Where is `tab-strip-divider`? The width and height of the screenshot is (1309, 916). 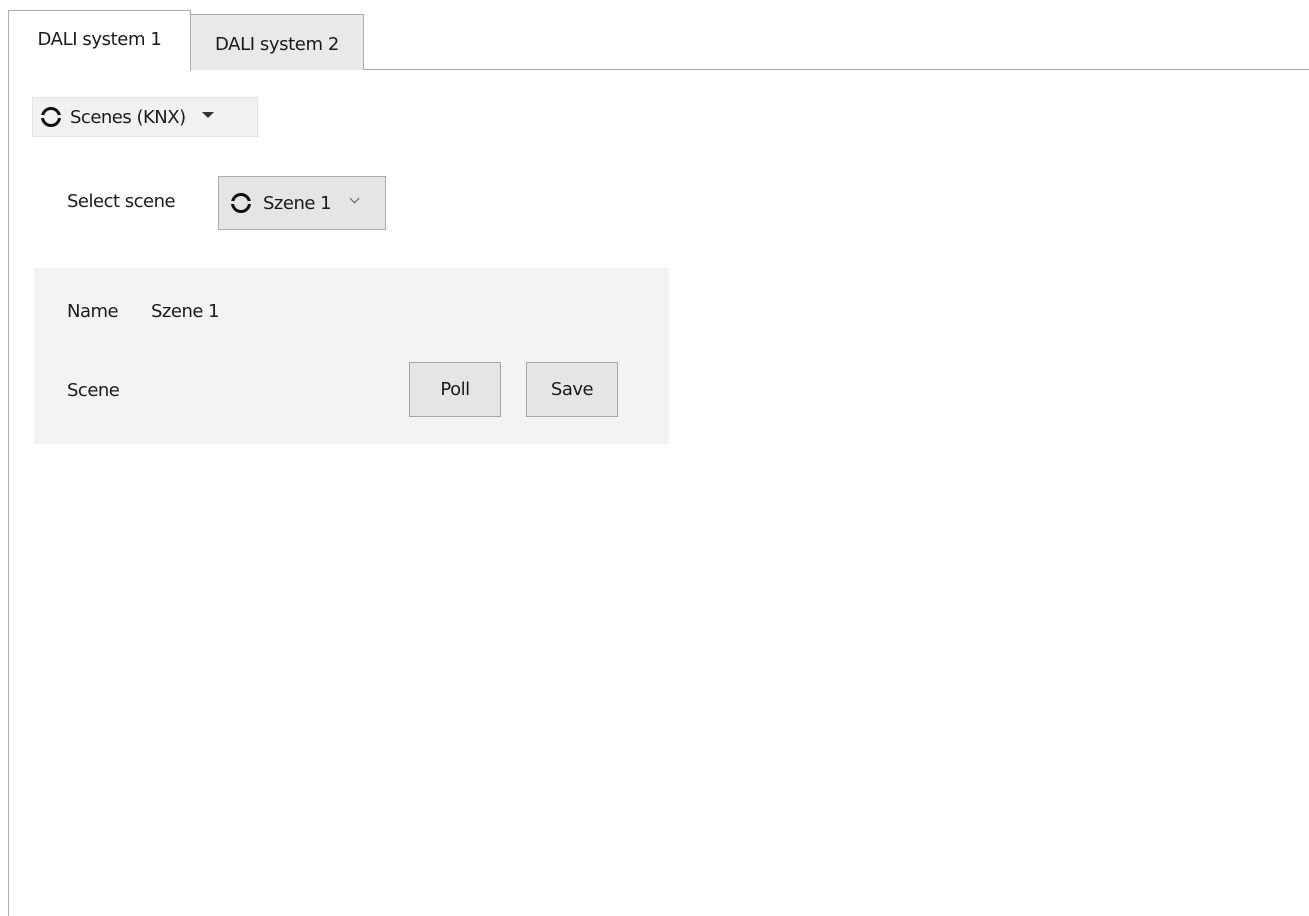
tab-strip-divider is located at coordinates (753, 69).